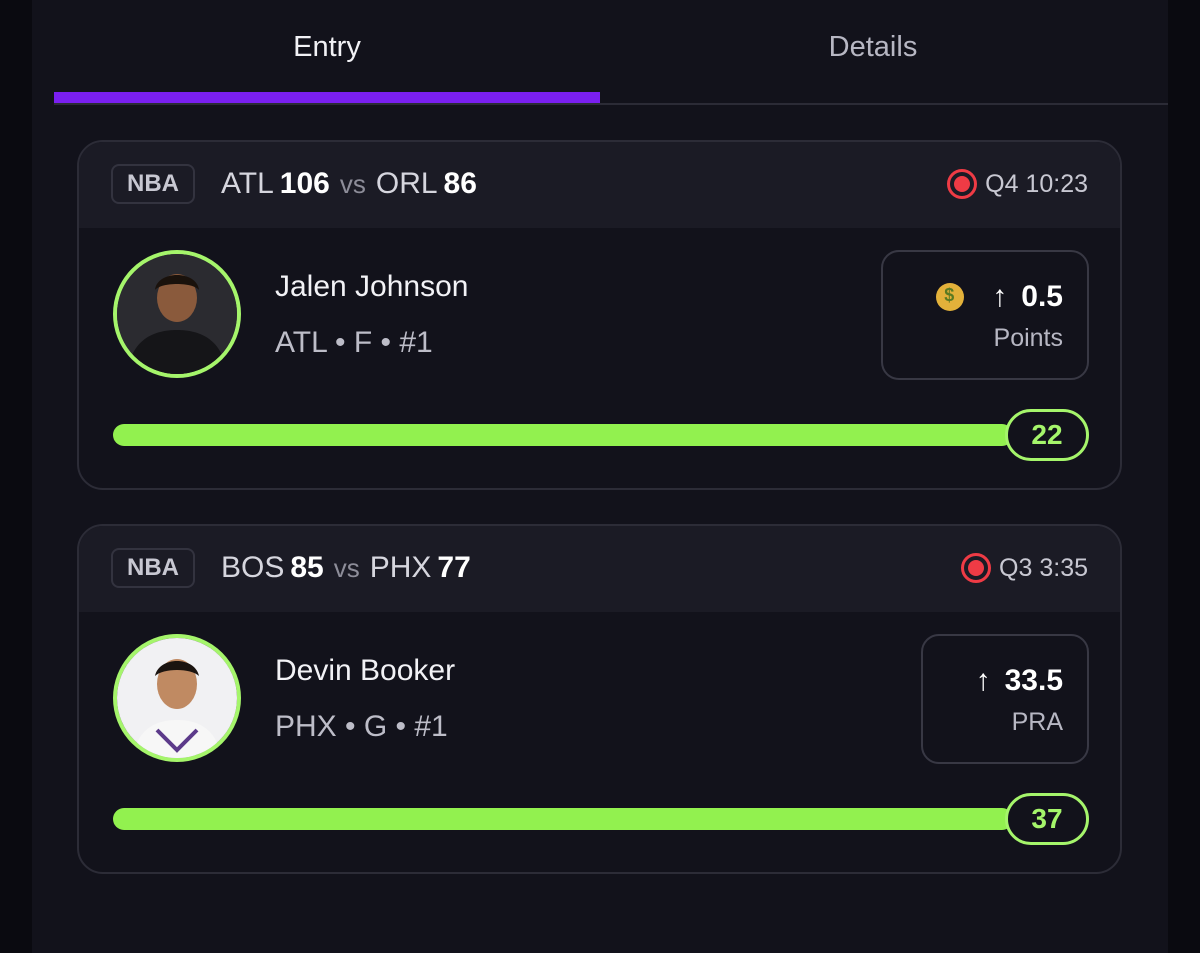  What do you see at coordinates (1184, 476) in the screenshot?
I see `right-edge` at bounding box center [1184, 476].